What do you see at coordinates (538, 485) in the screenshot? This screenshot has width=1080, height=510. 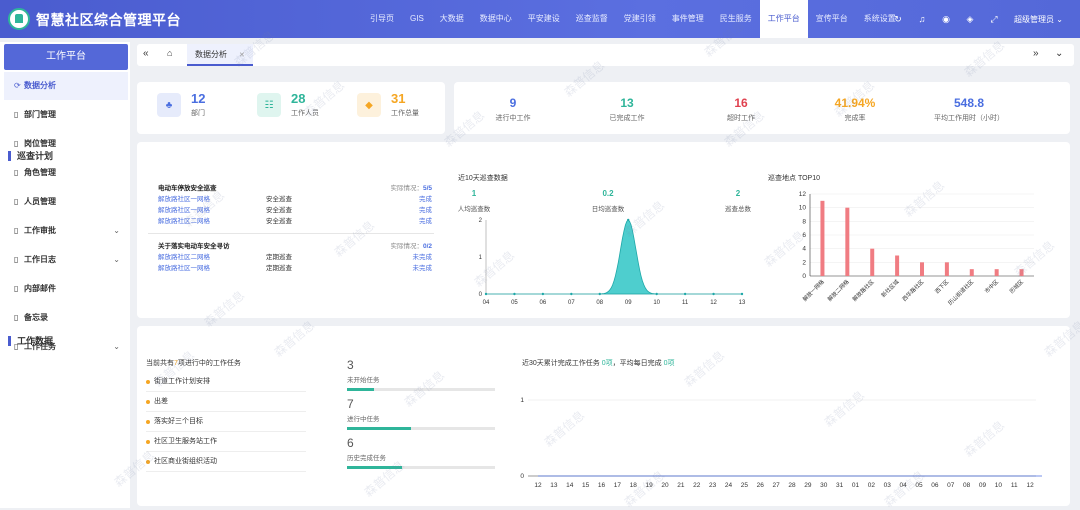 I see `x-tick-label: 12` at bounding box center [538, 485].